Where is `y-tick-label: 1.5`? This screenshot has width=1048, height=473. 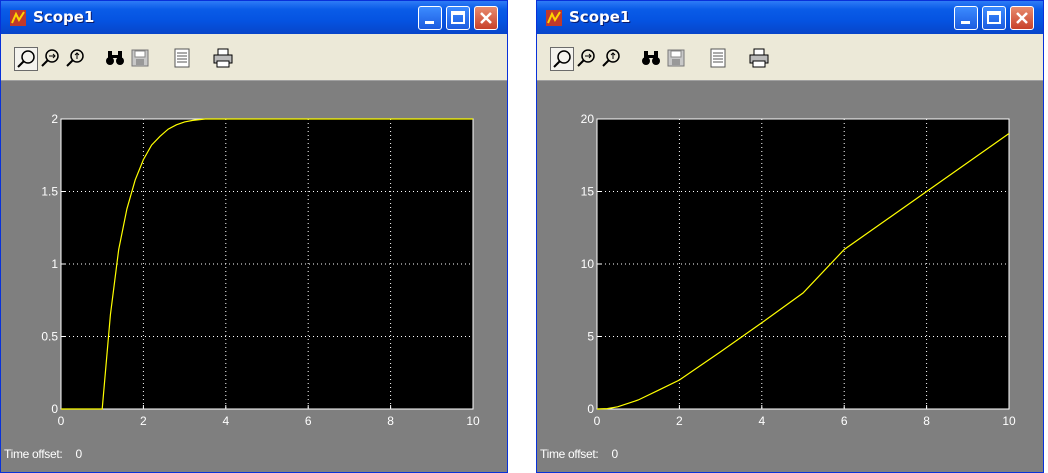 y-tick-label: 1.5 is located at coordinates (49, 192).